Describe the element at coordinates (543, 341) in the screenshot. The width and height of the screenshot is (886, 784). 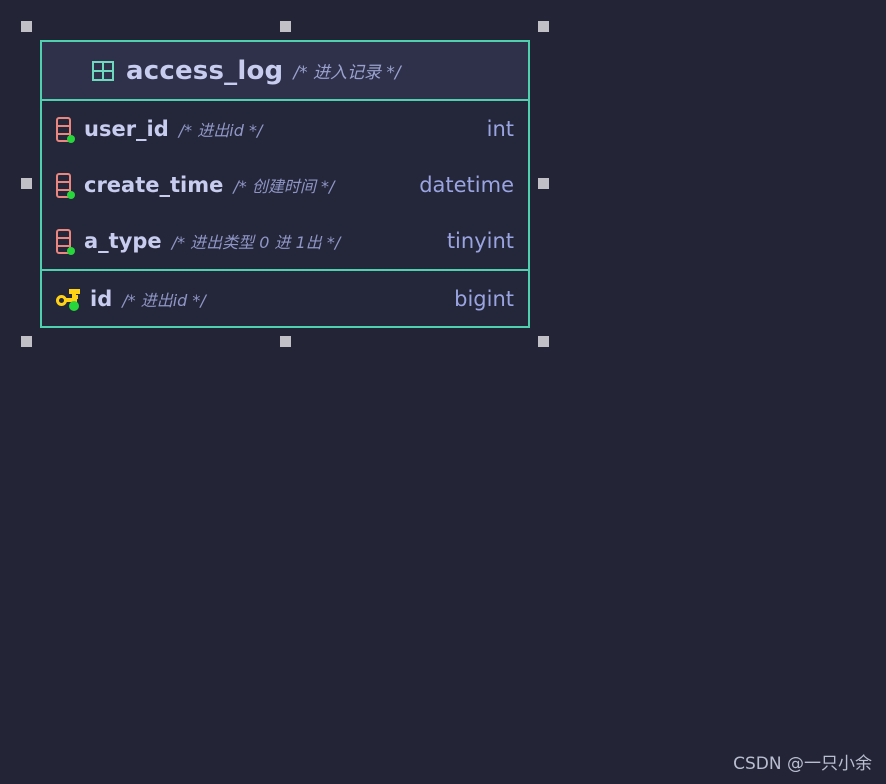
I see `resize-handle-bottom-right` at that location.